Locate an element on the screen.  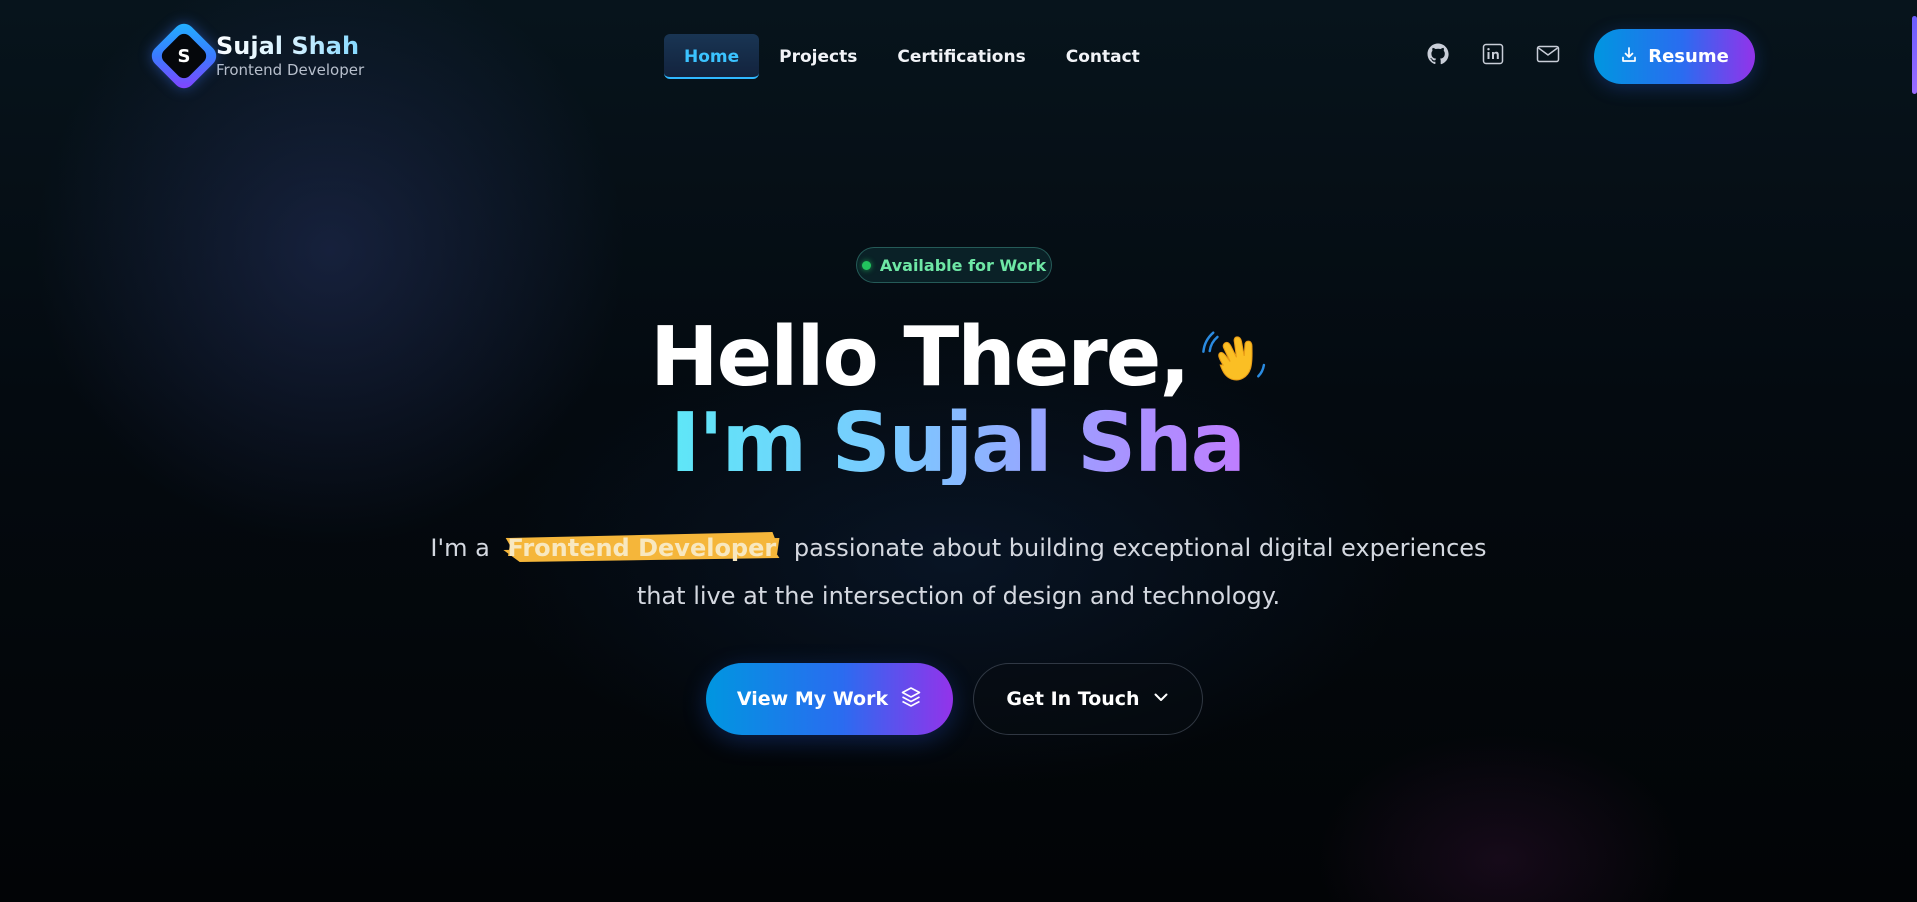
intro-prefix: I'm a is located at coordinates (460, 548).